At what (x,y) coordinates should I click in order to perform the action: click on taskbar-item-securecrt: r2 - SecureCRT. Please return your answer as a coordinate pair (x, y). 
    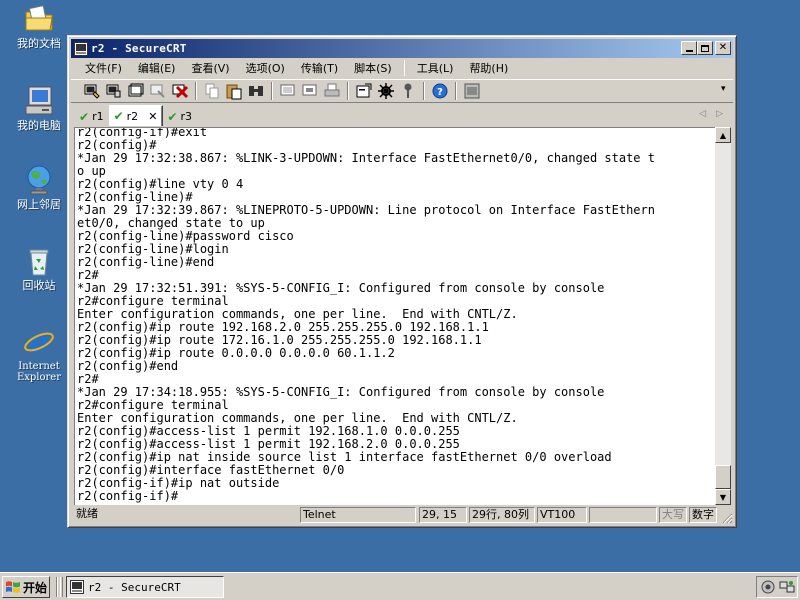
    Looking at the image, I should click on (145, 587).